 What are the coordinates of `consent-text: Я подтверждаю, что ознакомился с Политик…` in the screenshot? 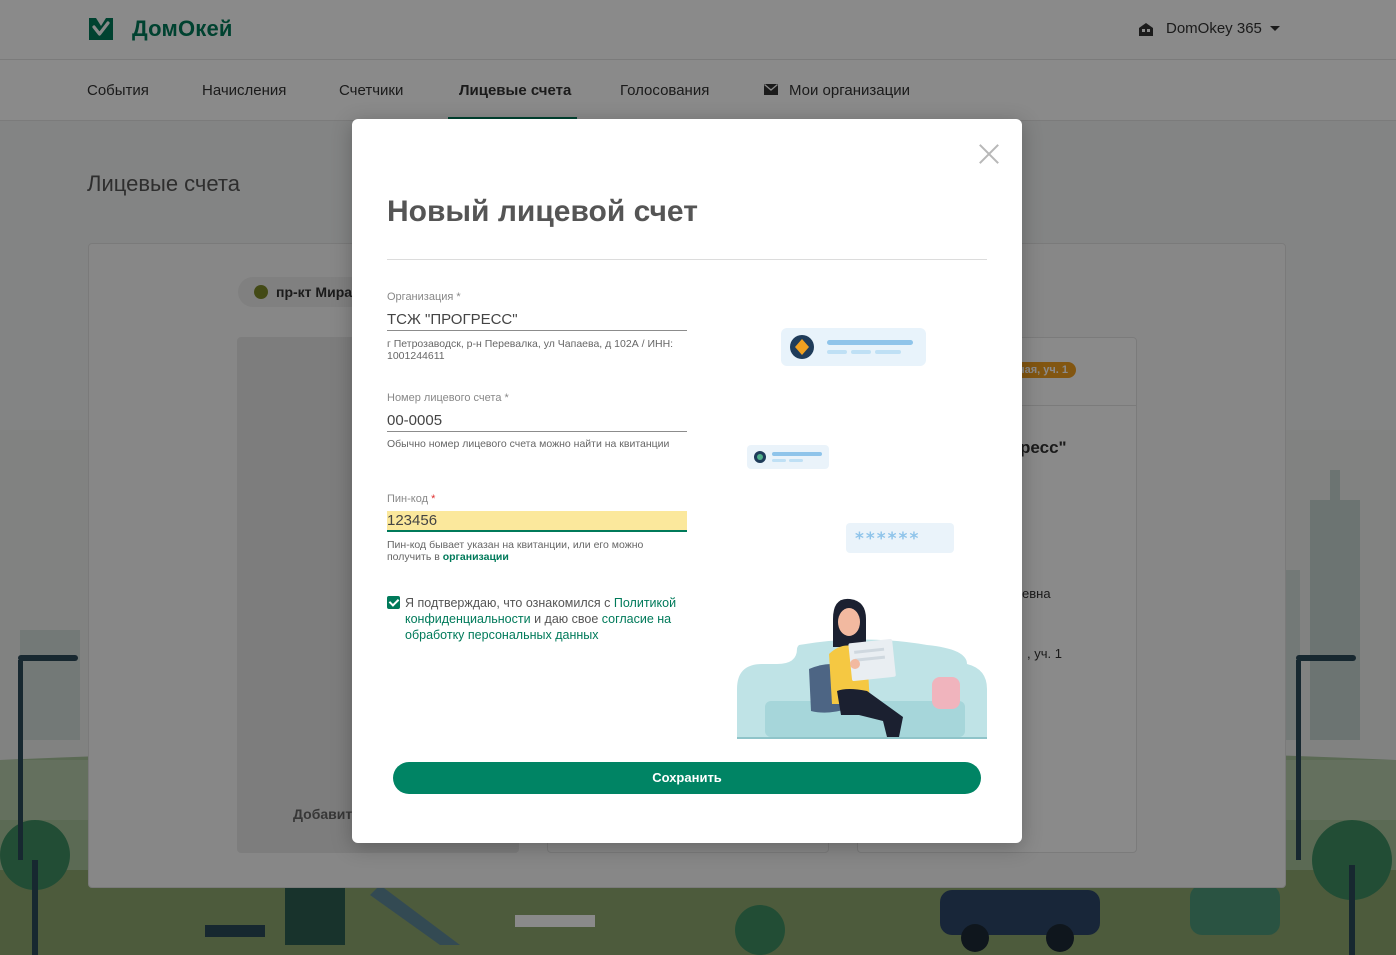 It's located at (541, 619).